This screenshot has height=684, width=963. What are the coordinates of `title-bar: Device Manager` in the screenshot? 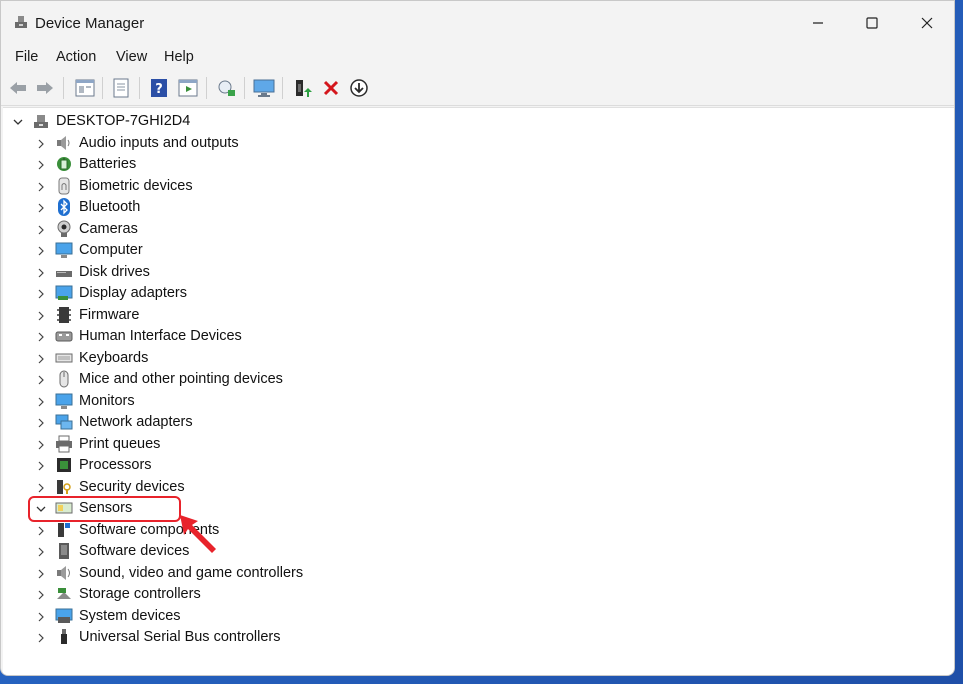 It's located at (477, 23).